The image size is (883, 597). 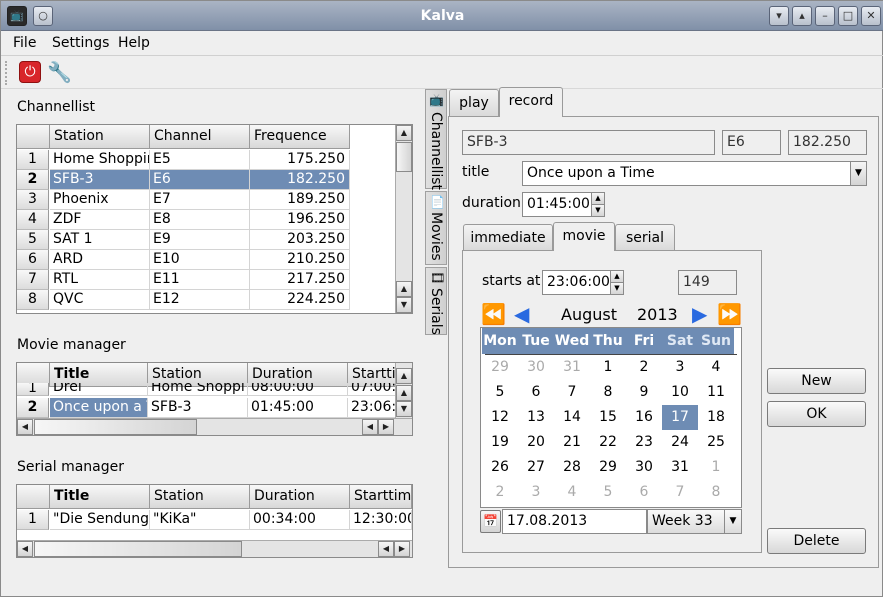 What do you see at coordinates (589, 314) in the screenshot?
I see `calendar-month: August` at bounding box center [589, 314].